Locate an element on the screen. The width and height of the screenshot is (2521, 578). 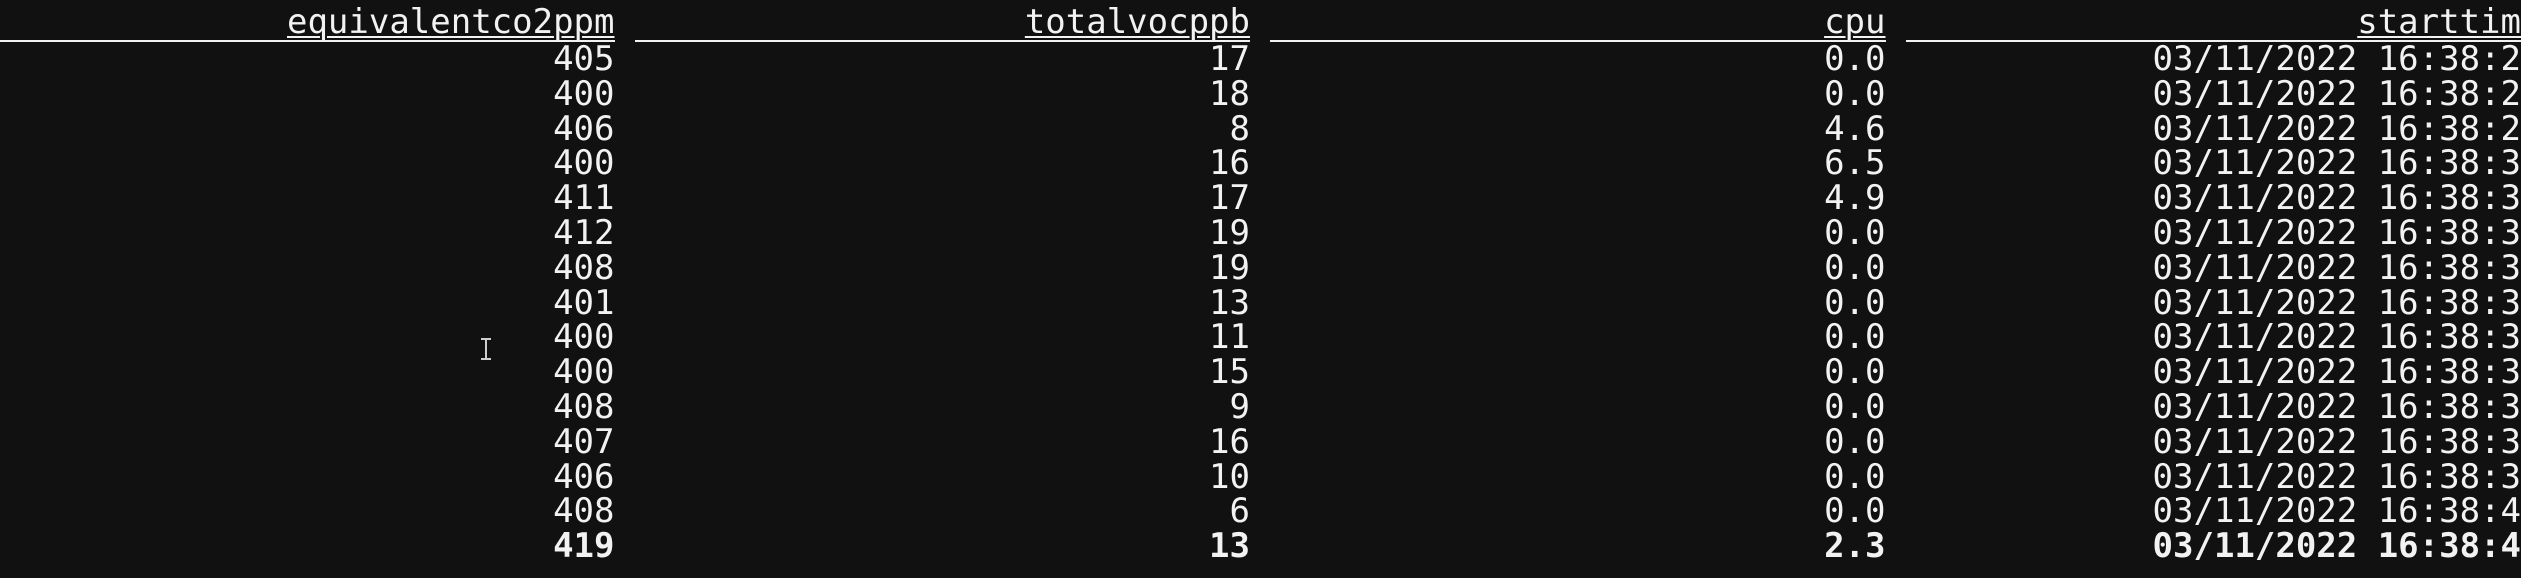
table-row: 411 17 4.9 03/11/2022 16:38:3 is located at coordinates (1260, 198).